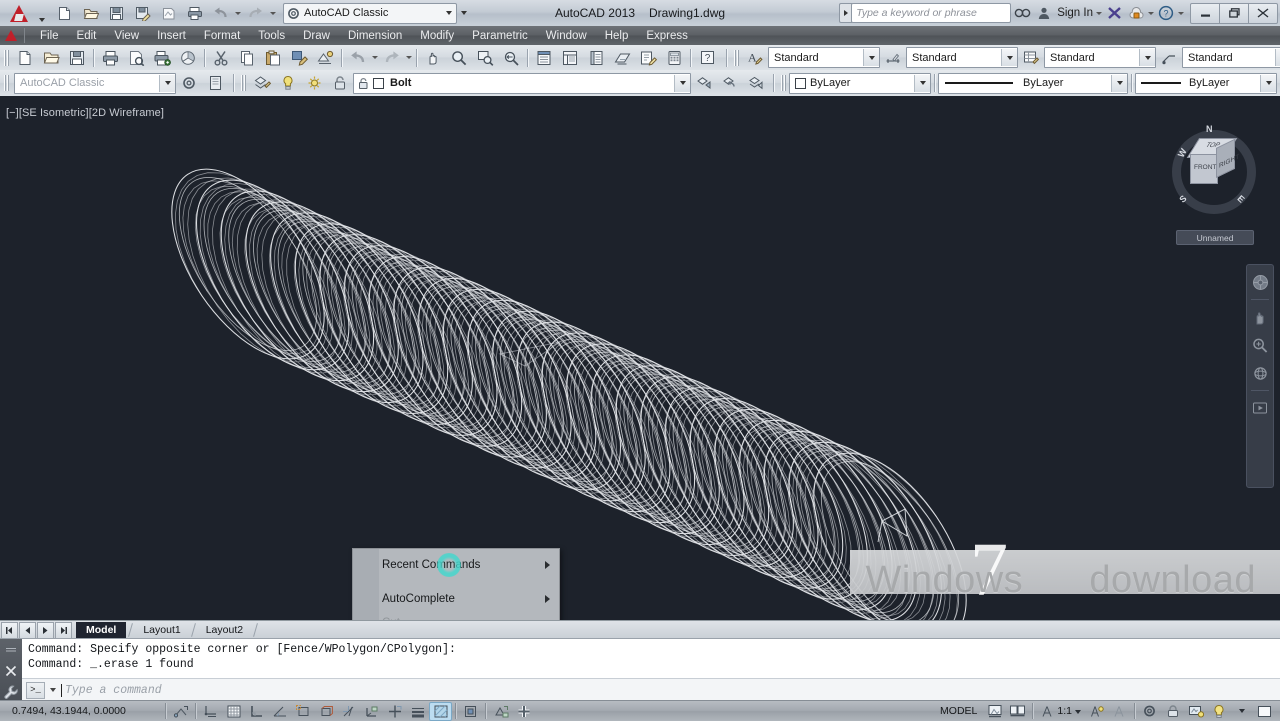 This screenshot has width=1280, height=721. What do you see at coordinates (1149, 711) in the screenshot?
I see `workspace-switching-icon` at bounding box center [1149, 711].